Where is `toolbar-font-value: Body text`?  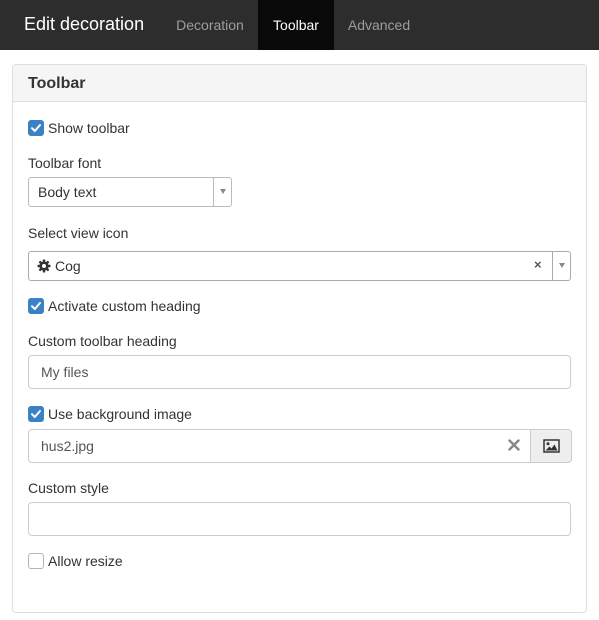
toolbar-font-value: Body text is located at coordinates (67, 192).